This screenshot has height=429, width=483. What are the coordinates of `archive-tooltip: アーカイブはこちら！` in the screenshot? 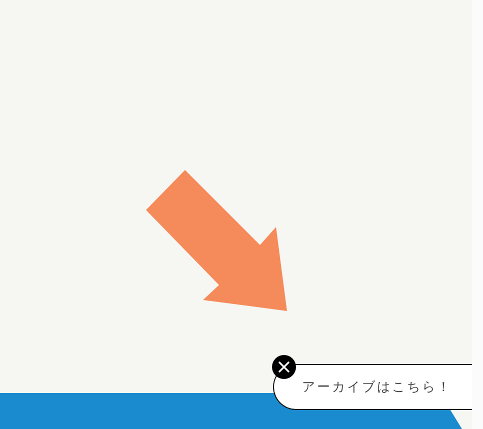 It's located at (372, 387).